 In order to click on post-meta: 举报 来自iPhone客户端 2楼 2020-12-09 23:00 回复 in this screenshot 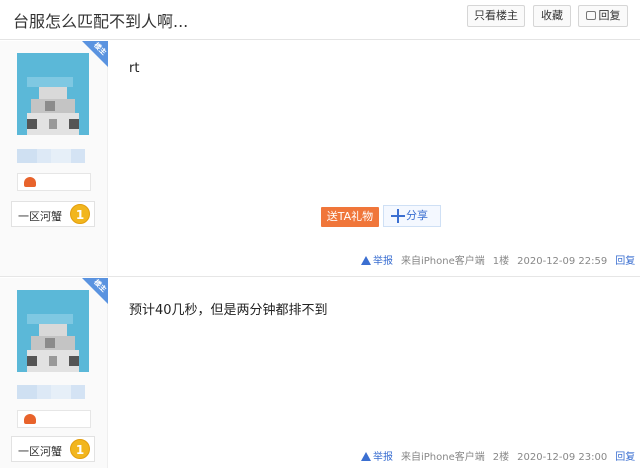, I will do `click(498, 455)`.